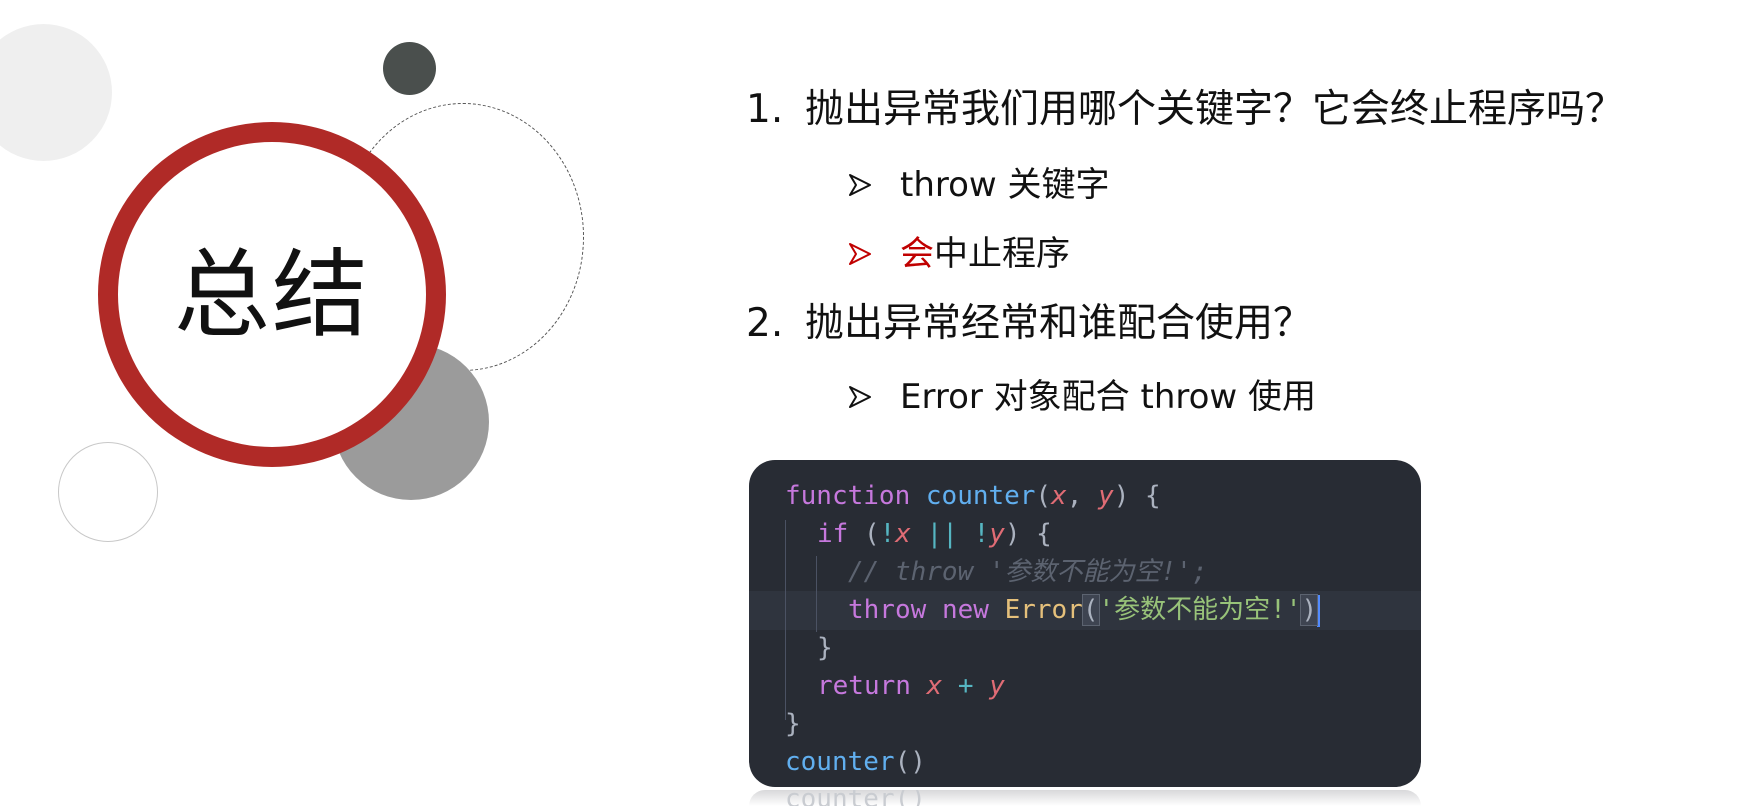 This screenshot has height=806, width=1762. What do you see at coordinates (108, 492) in the screenshot?
I see `decorative-circle-outline` at bounding box center [108, 492].